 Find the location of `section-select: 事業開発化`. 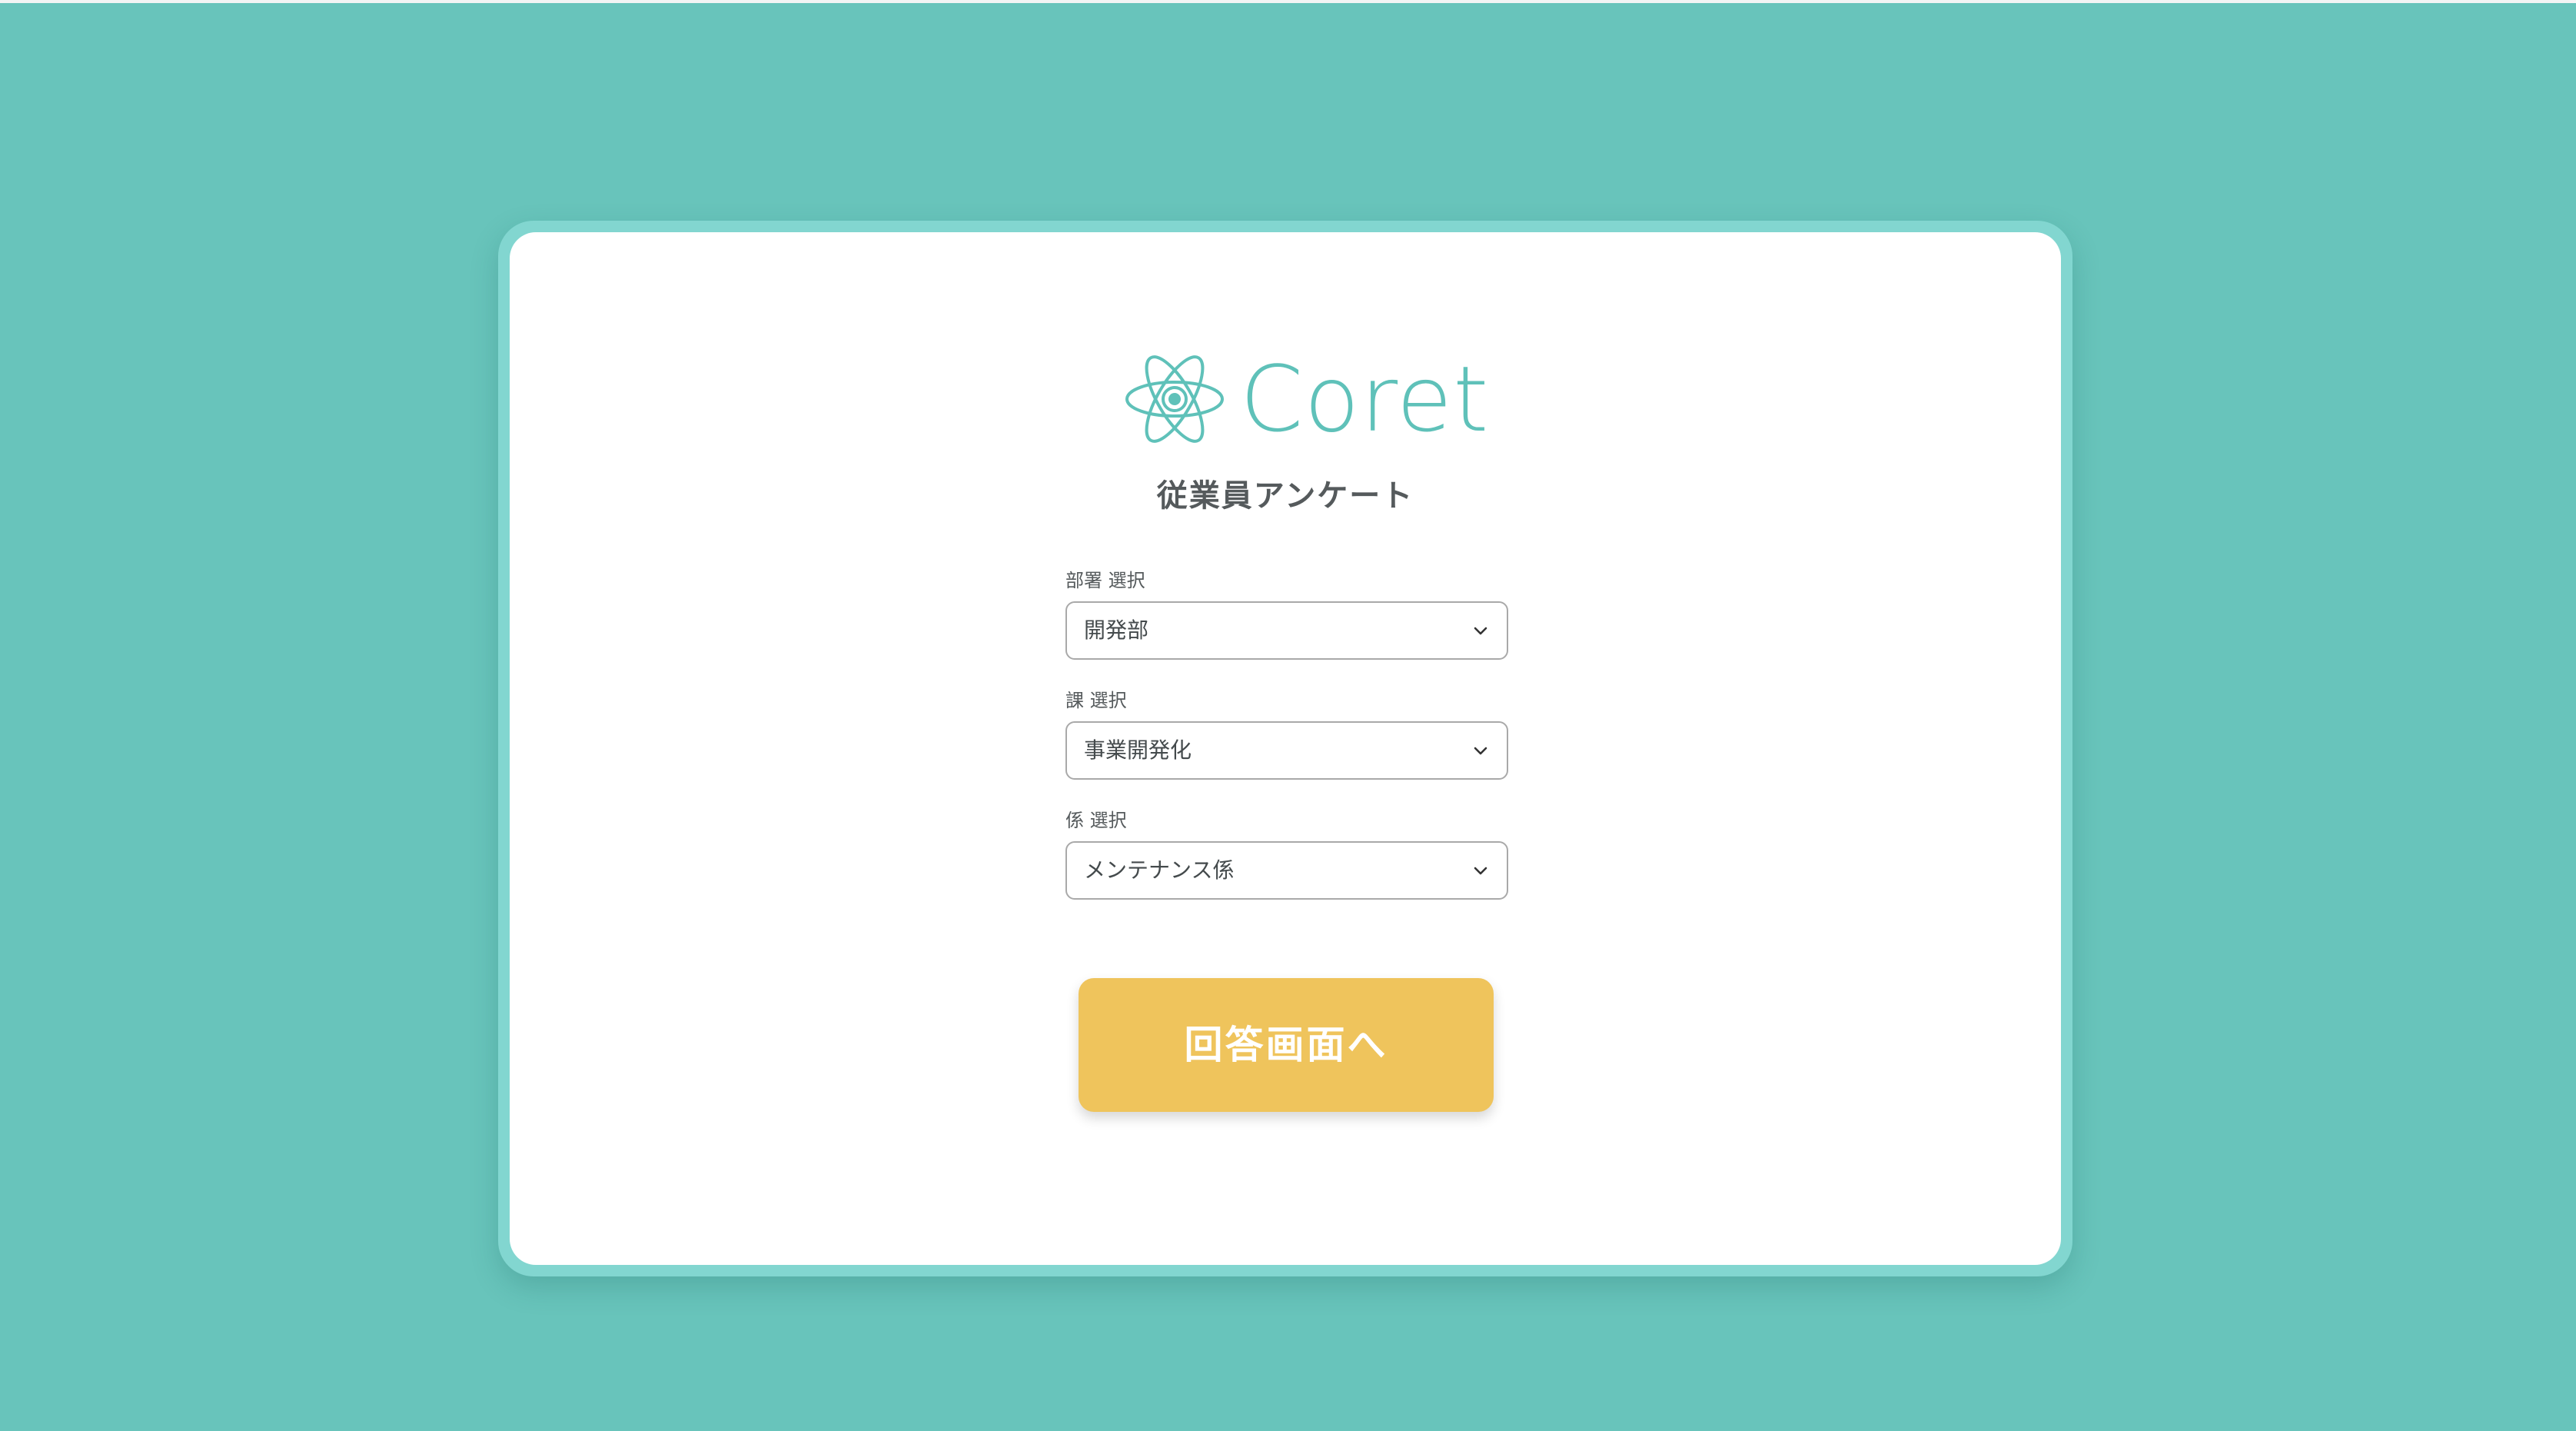

section-select: 事業開発化 is located at coordinates (1286, 750).